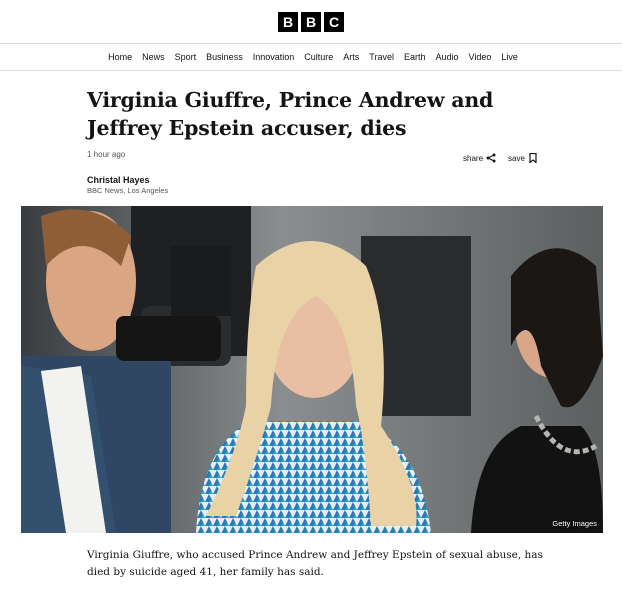 Image resolution: width=622 pixels, height=589 pixels. What do you see at coordinates (334, 22) in the screenshot?
I see `logo-letter-c: C` at bounding box center [334, 22].